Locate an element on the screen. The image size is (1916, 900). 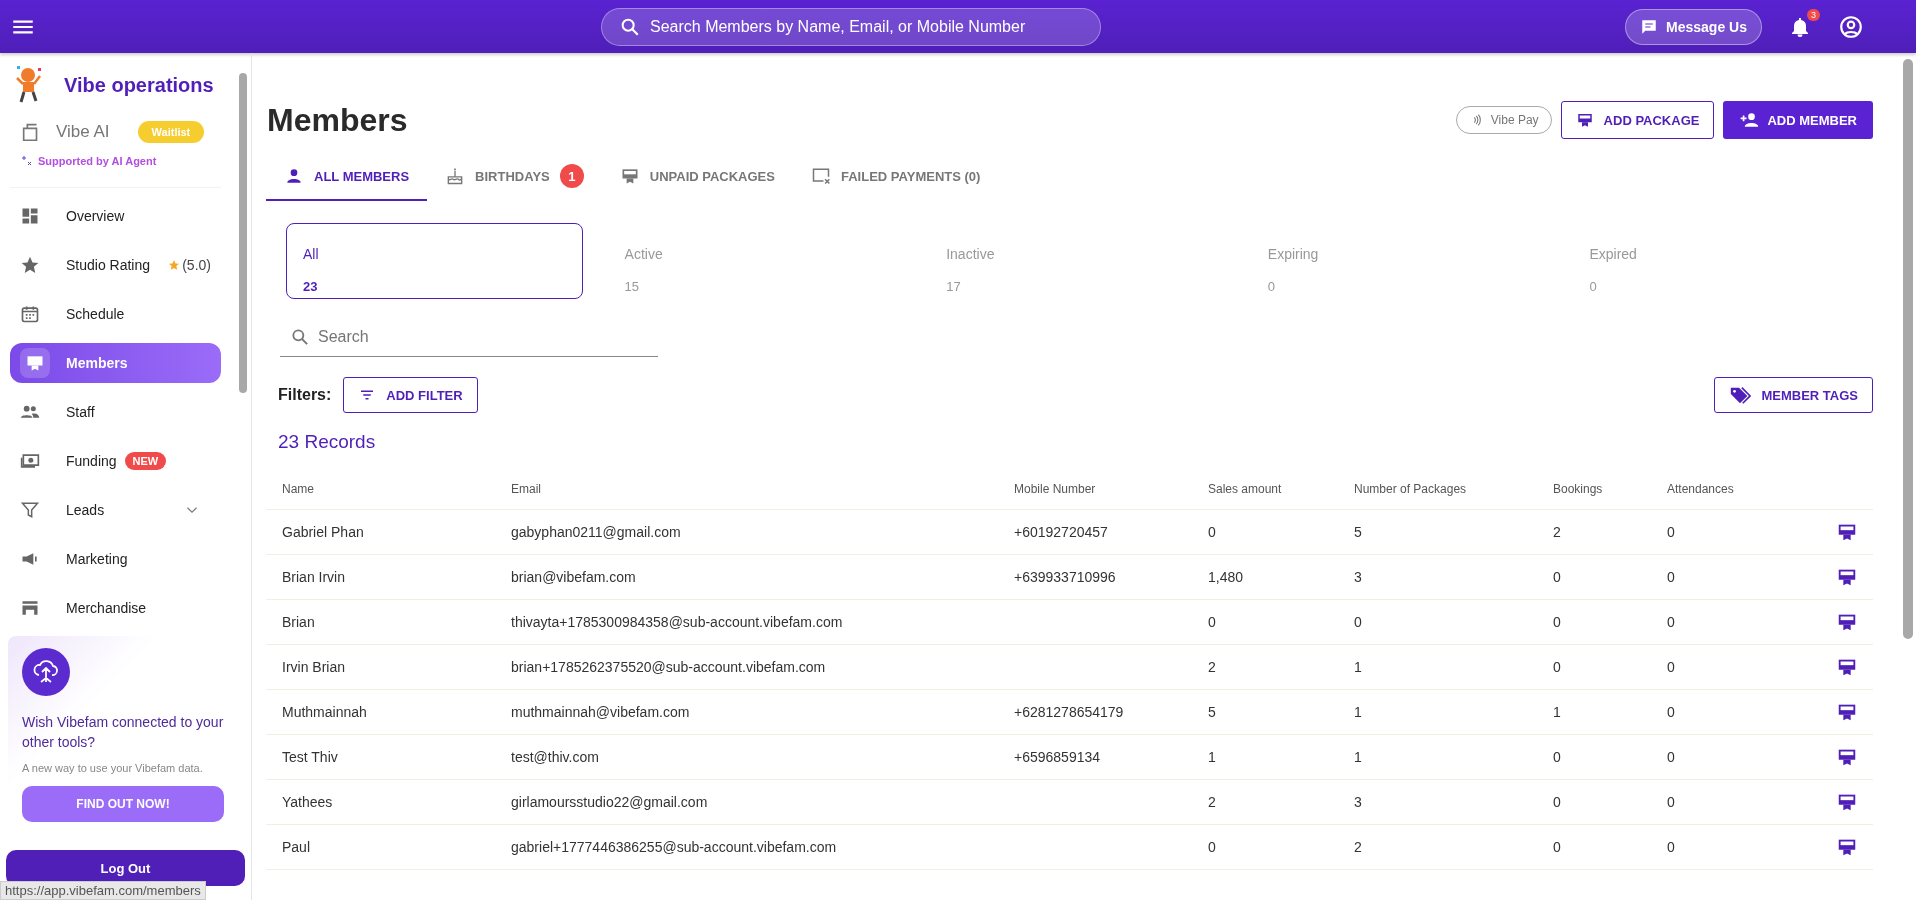
sidebar-item: Staff is located at coordinates (115, 412).